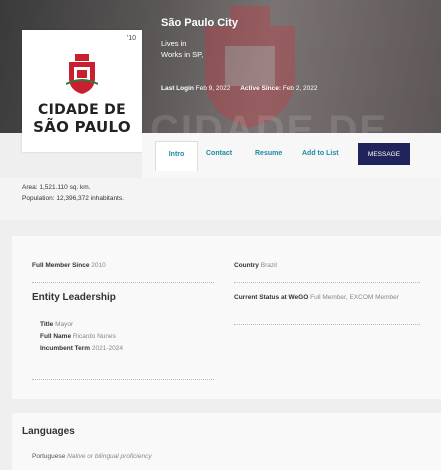  Describe the element at coordinates (49, 456) in the screenshot. I see `language-name: Portuguese` at that location.